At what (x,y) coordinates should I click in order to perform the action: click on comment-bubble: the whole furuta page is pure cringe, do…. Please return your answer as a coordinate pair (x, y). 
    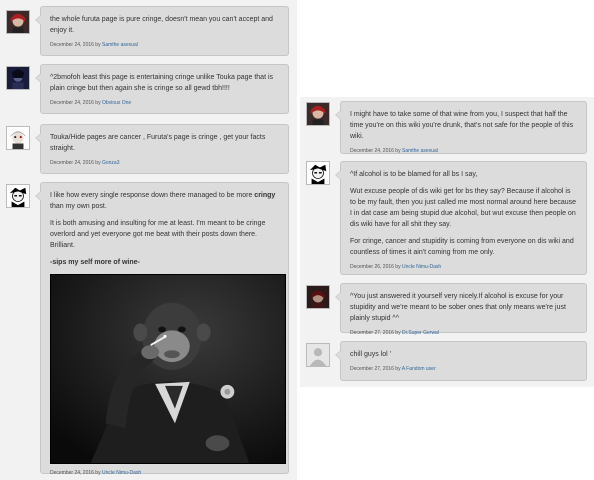
    Looking at the image, I should click on (162, 31).